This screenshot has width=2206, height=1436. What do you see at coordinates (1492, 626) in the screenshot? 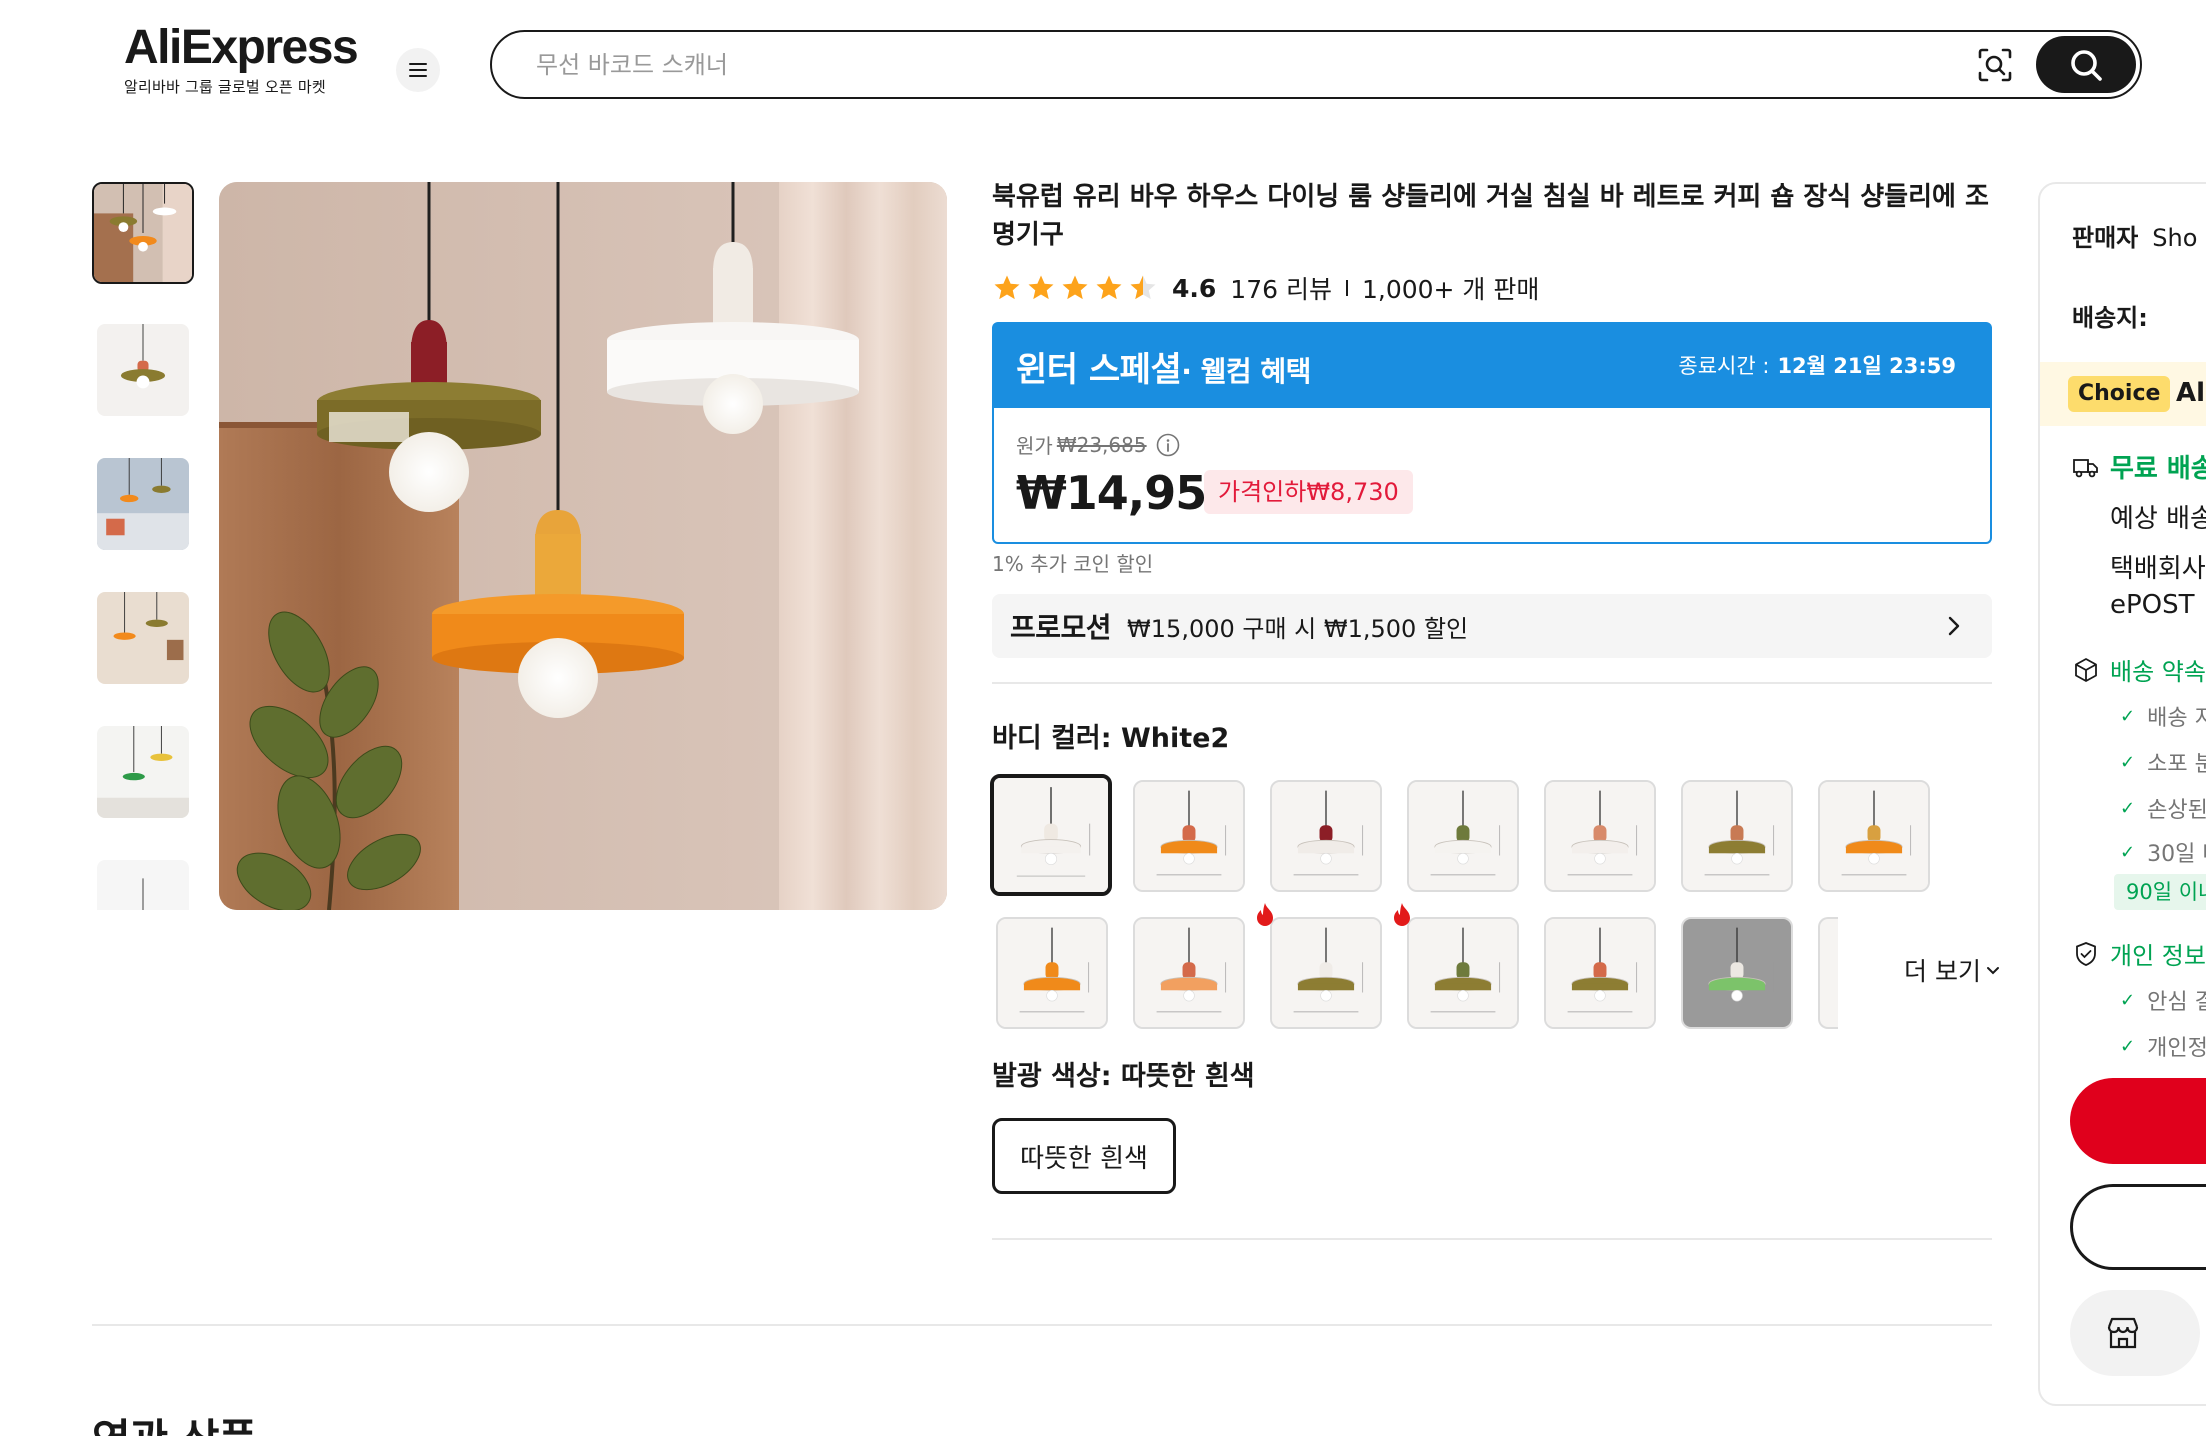
I see `promotion-row: 프로모션 ₩15,000 구매 시 ₩1,500 할인` at bounding box center [1492, 626].